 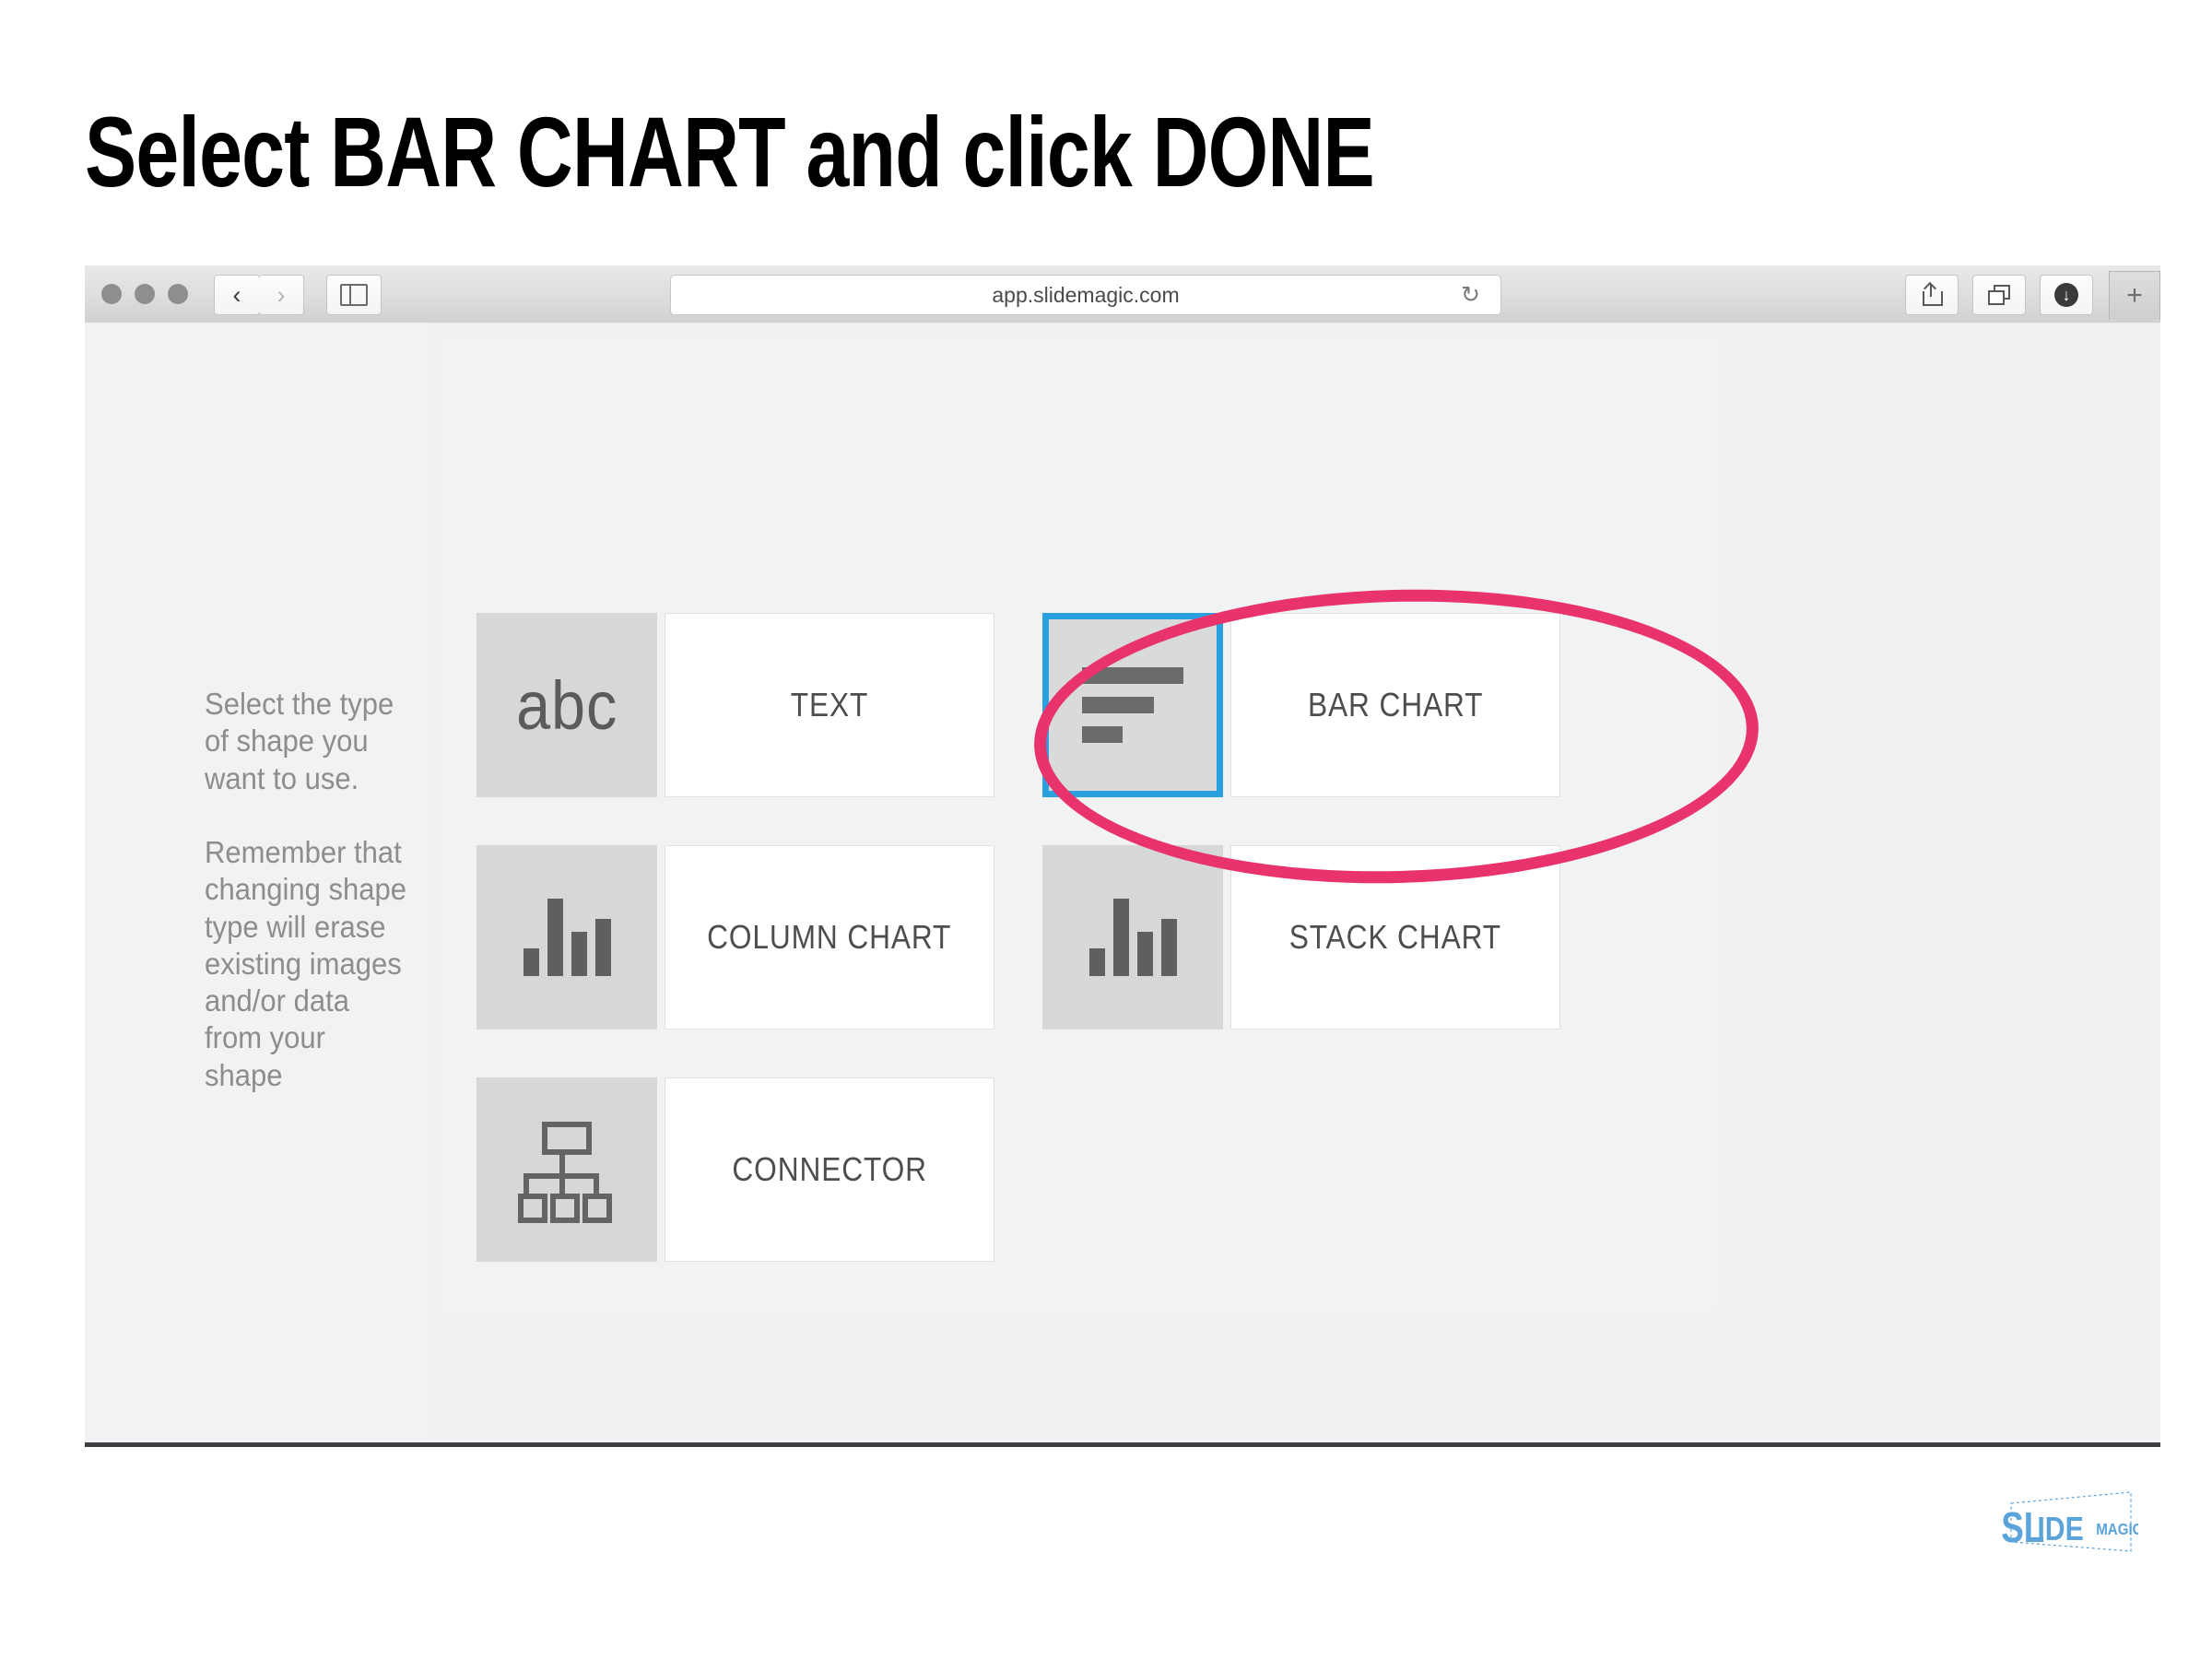 I want to click on column-chart-icon, so click(x=567, y=937).